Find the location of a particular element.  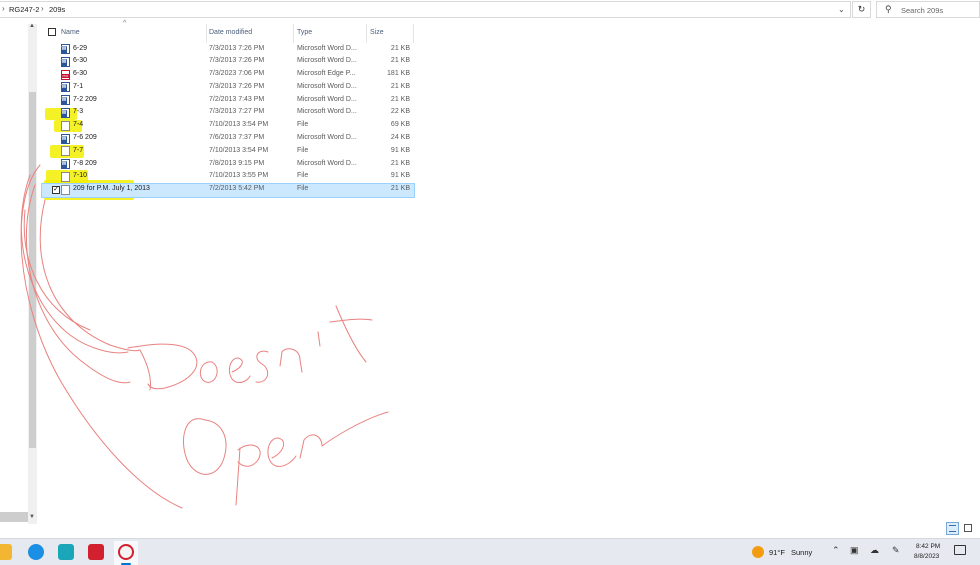

meet-now-icon: ▣ is located at coordinates (854, 550).